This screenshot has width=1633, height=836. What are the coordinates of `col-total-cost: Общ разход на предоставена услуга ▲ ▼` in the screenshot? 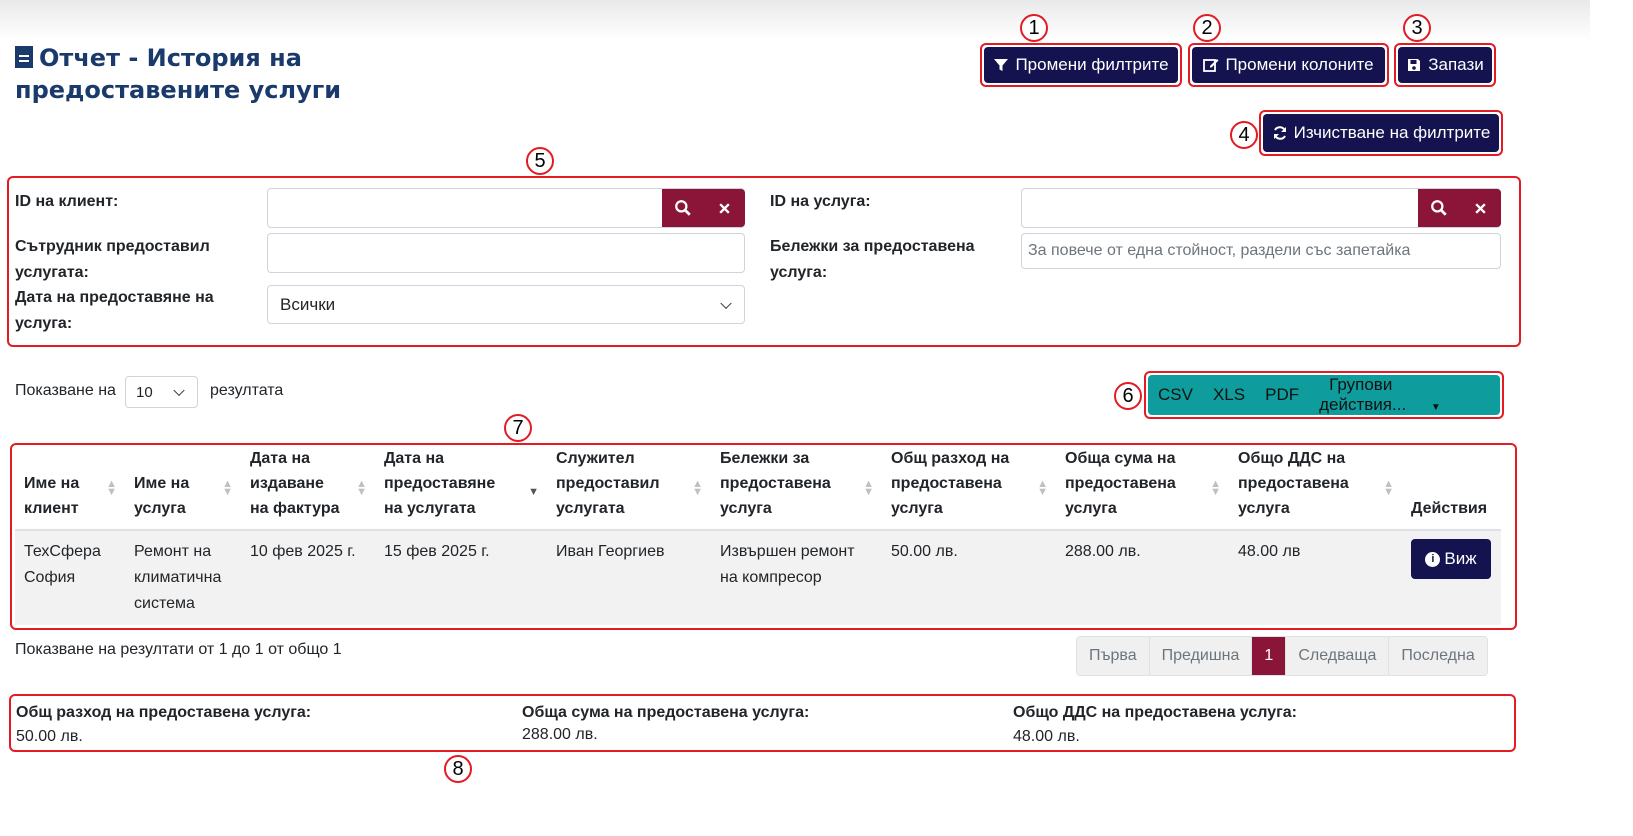 It's located at (969, 485).